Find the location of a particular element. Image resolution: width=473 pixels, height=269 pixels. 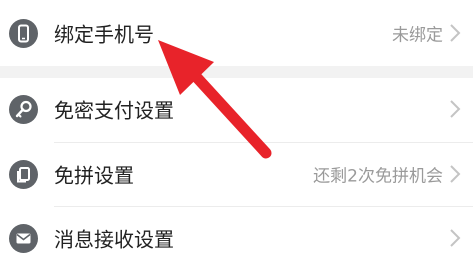

section-divider is located at coordinates (236, 72).